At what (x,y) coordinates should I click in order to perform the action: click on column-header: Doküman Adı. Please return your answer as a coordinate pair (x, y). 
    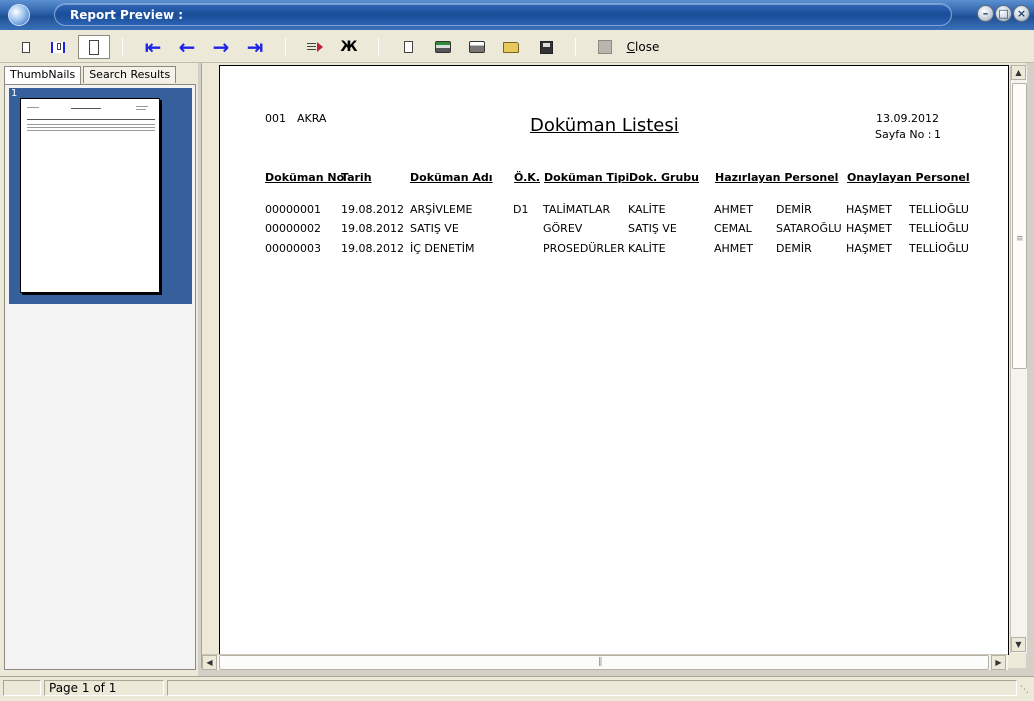
    Looking at the image, I should click on (451, 177).